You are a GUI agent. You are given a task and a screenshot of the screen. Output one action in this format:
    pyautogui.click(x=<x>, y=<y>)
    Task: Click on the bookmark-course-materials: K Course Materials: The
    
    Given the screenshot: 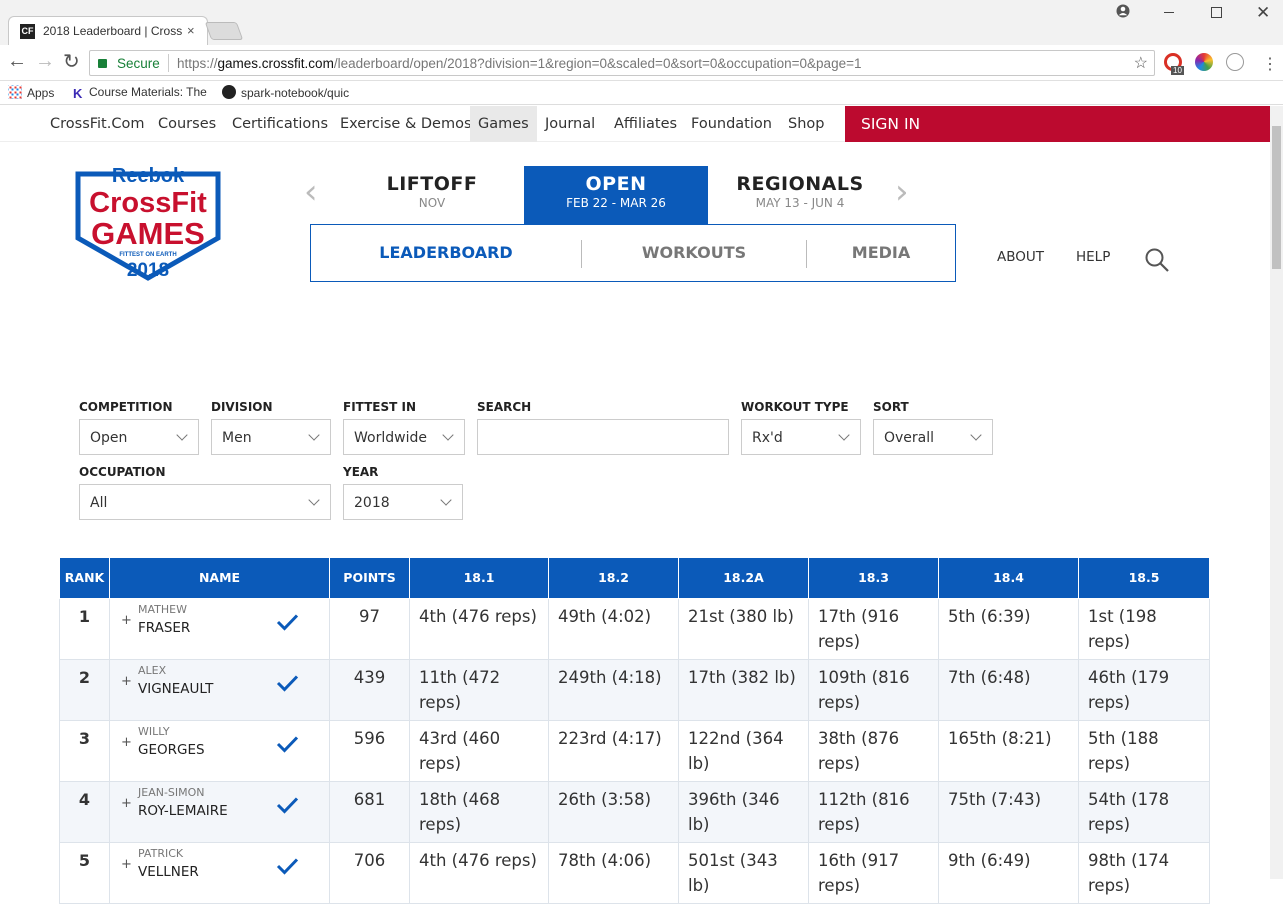 What is the action you would take?
    pyautogui.click(x=143, y=92)
    